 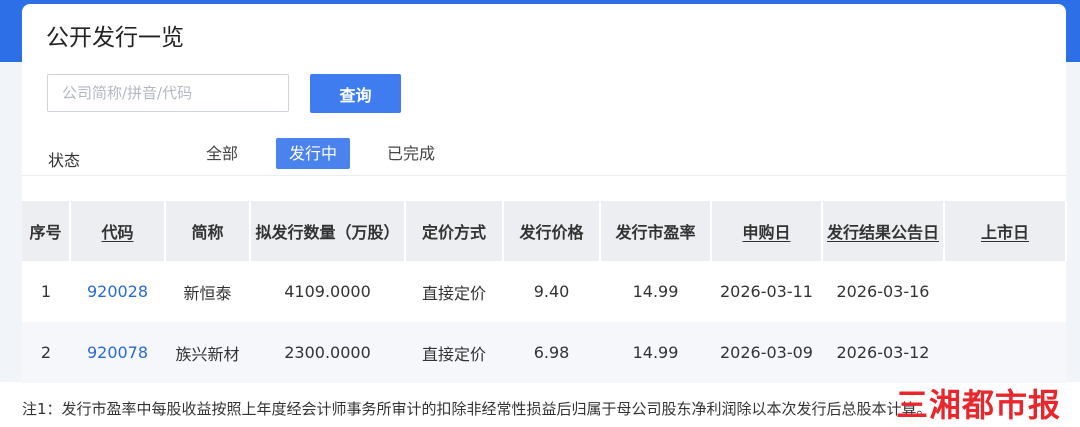 What do you see at coordinates (979, 405) in the screenshot?
I see `watermark-logo: 三湘都市报` at bounding box center [979, 405].